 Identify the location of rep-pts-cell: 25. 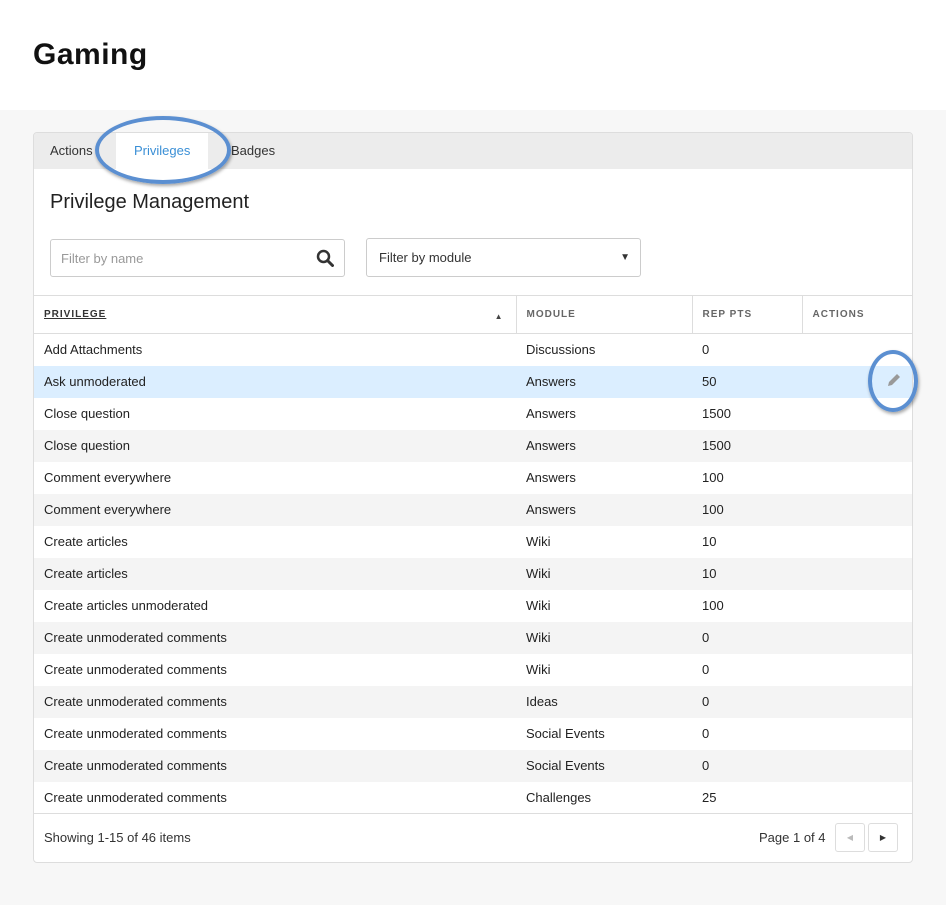
(709, 797).